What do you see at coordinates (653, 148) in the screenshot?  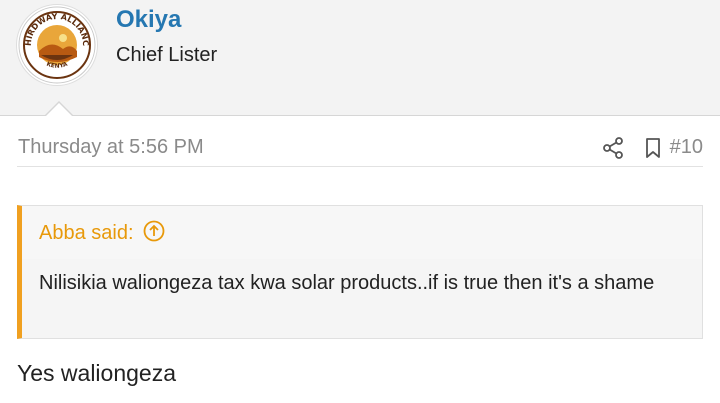 I see `bookmark-icon` at bounding box center [653, 148].